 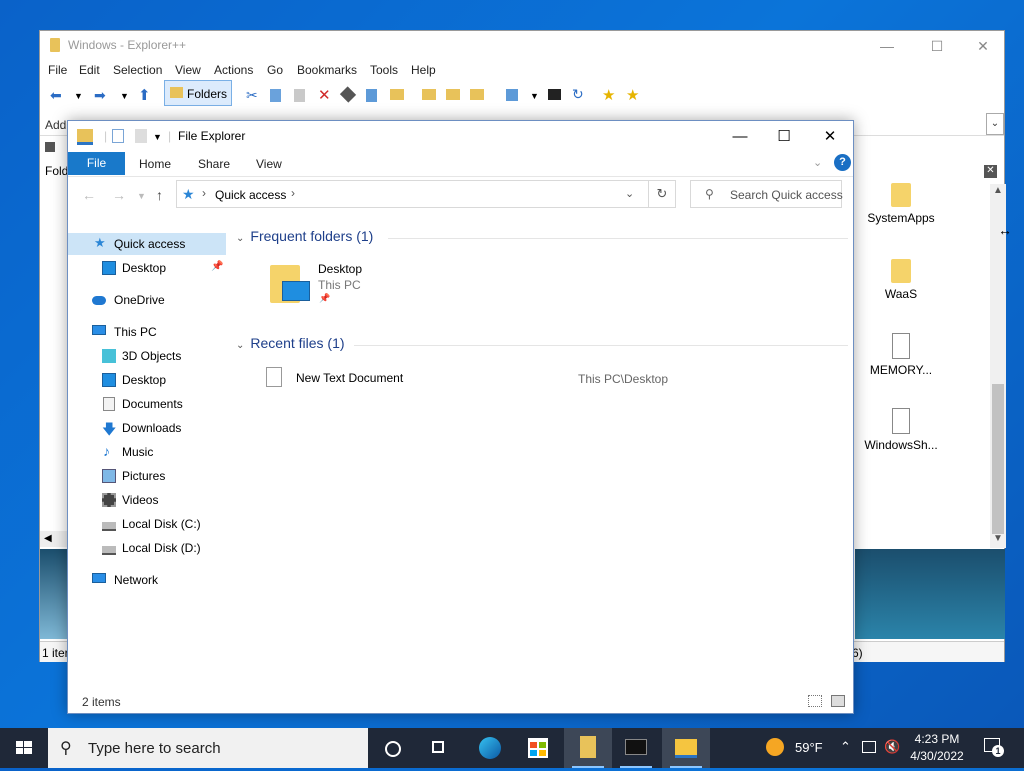 What do you see at coordinates (275, 70) in the screenshot?
I see `menu-go: Go` at bounding box center [275, 70].